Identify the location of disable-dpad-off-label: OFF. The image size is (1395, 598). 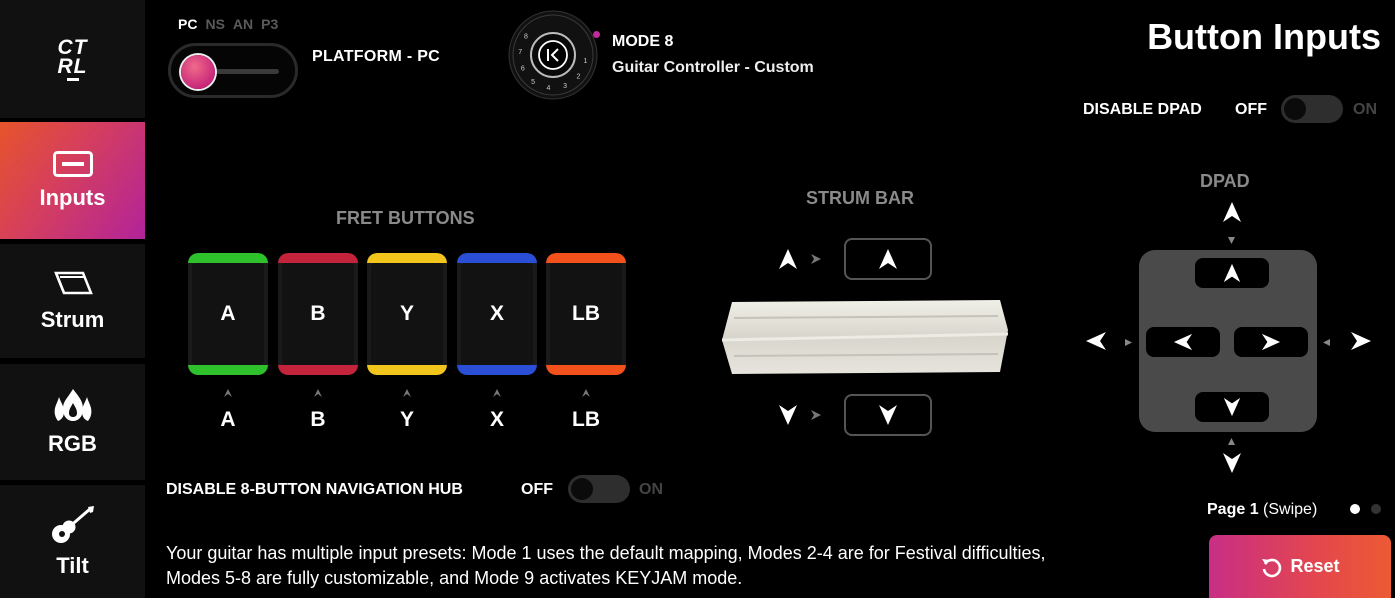
(1251, 109).